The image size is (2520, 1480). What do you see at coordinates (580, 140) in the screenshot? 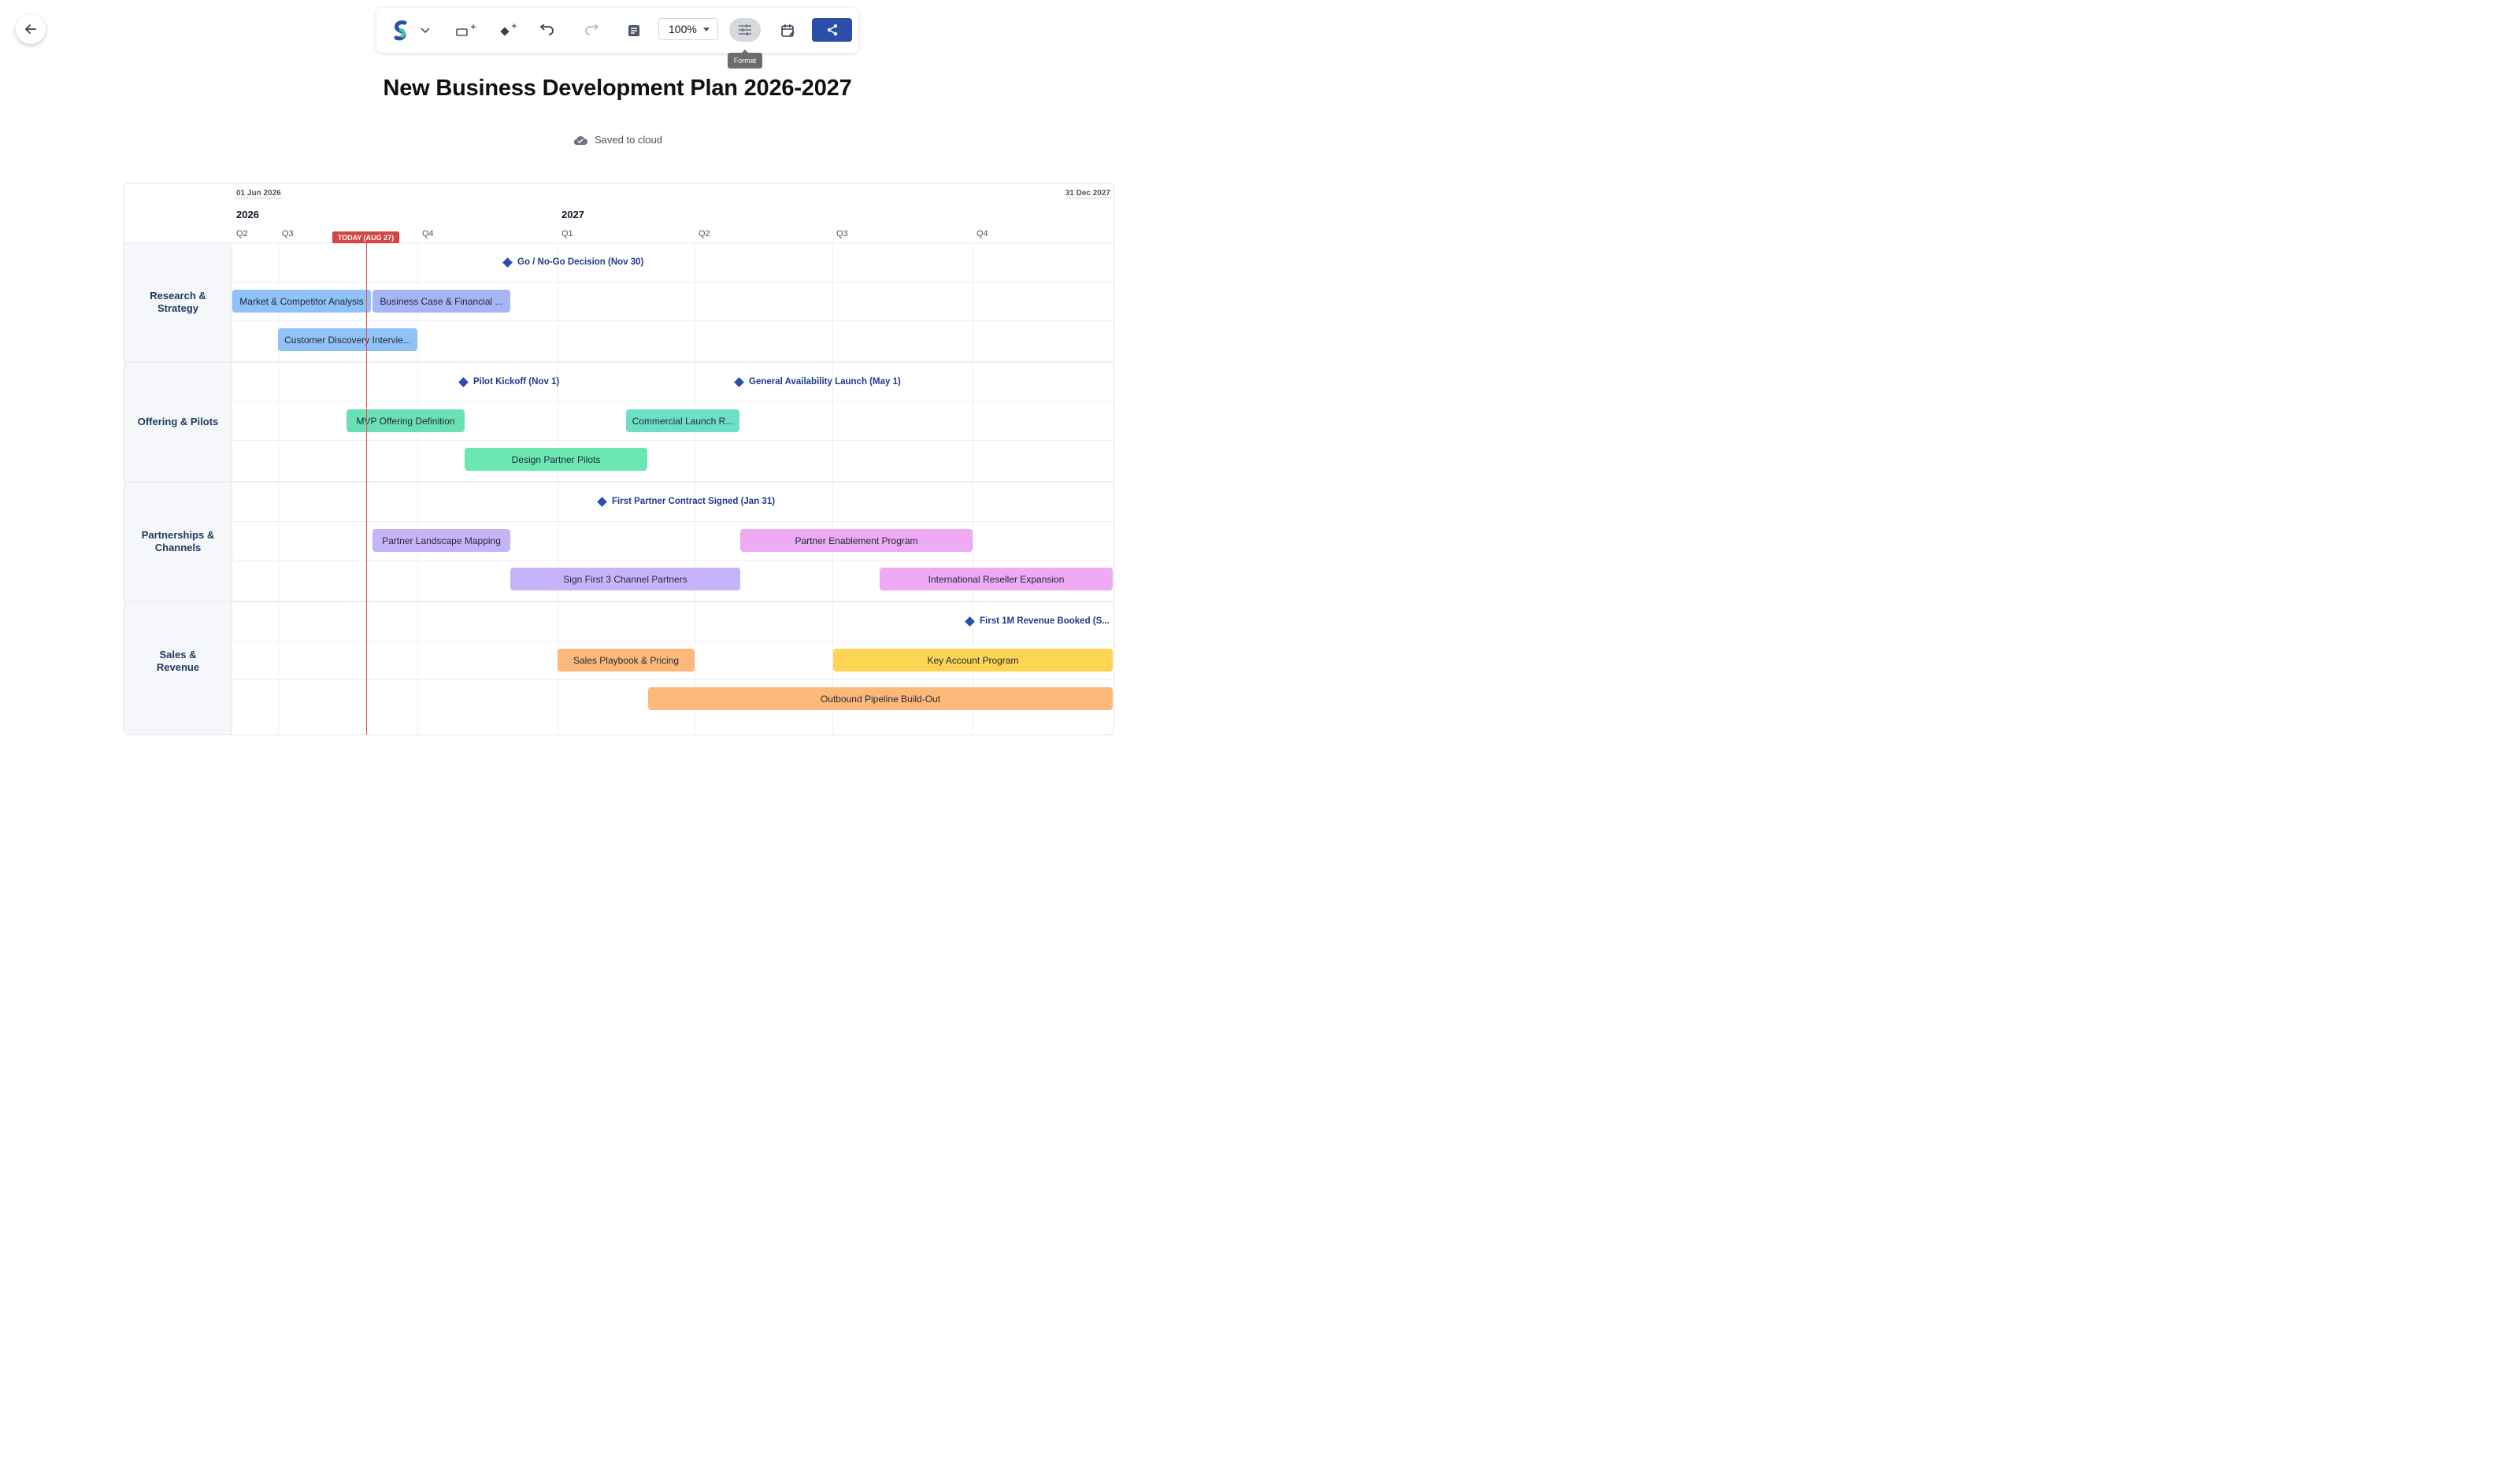
I see `cloud-check-icon` at bounding box center [580, 140].